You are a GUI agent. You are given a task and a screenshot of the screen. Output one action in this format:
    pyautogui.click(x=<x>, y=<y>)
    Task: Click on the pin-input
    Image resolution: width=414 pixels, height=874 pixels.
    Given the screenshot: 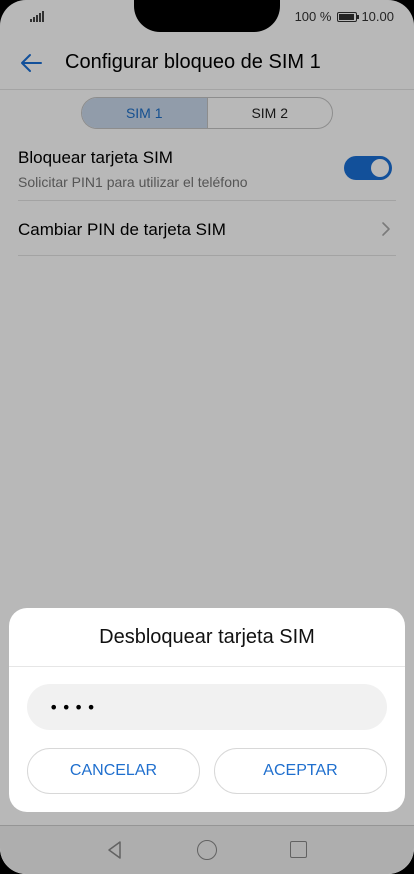 What is the action you would take?
    pyautogui.click(x=207, y=707)
    